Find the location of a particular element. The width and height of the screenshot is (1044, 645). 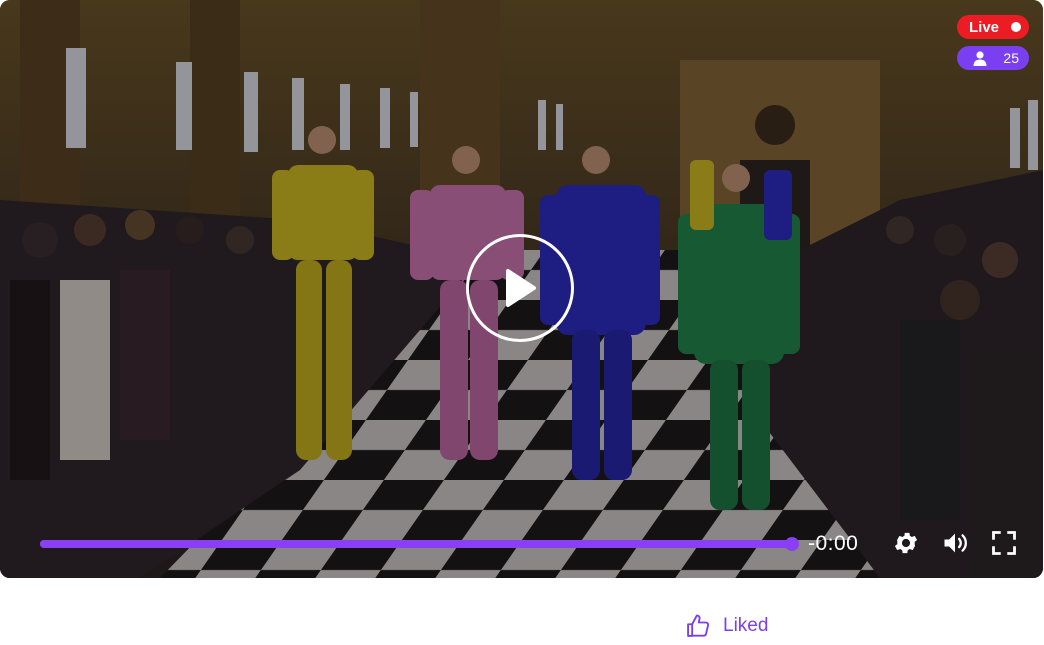

live-badge: Live is located at coordinates (993, 27).